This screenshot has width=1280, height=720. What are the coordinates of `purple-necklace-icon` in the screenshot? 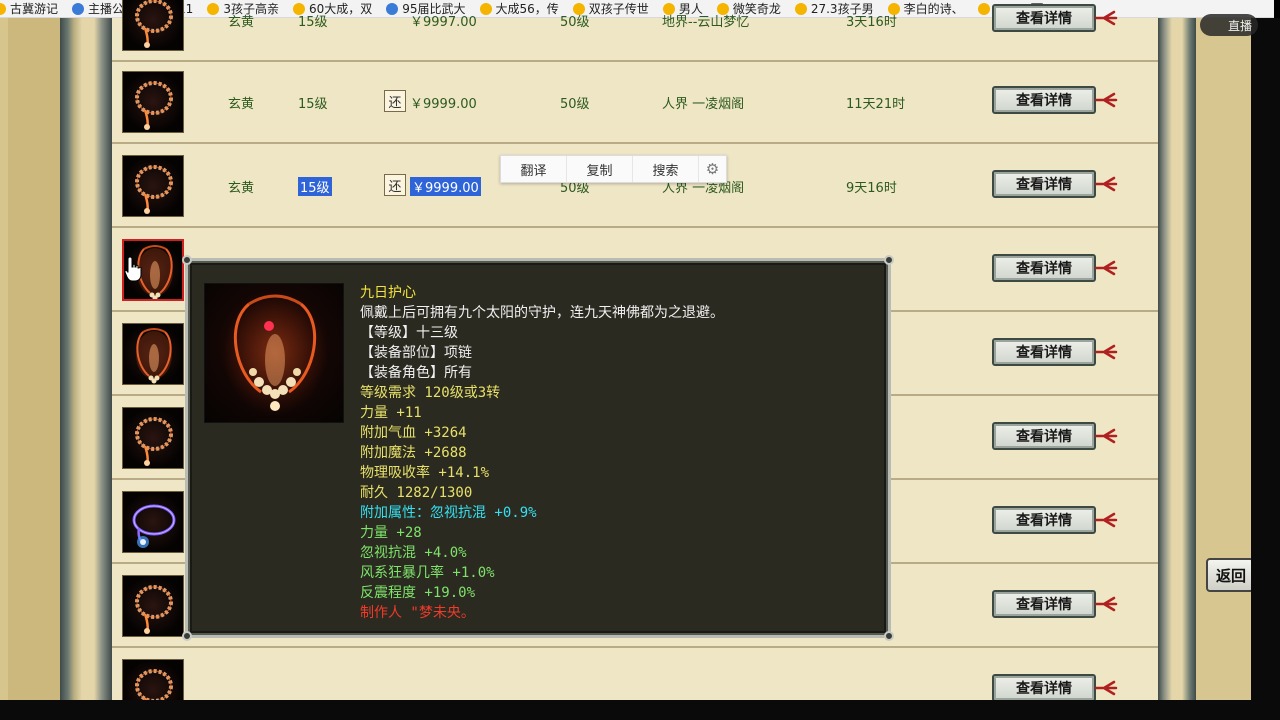 It's located at (154, 526).